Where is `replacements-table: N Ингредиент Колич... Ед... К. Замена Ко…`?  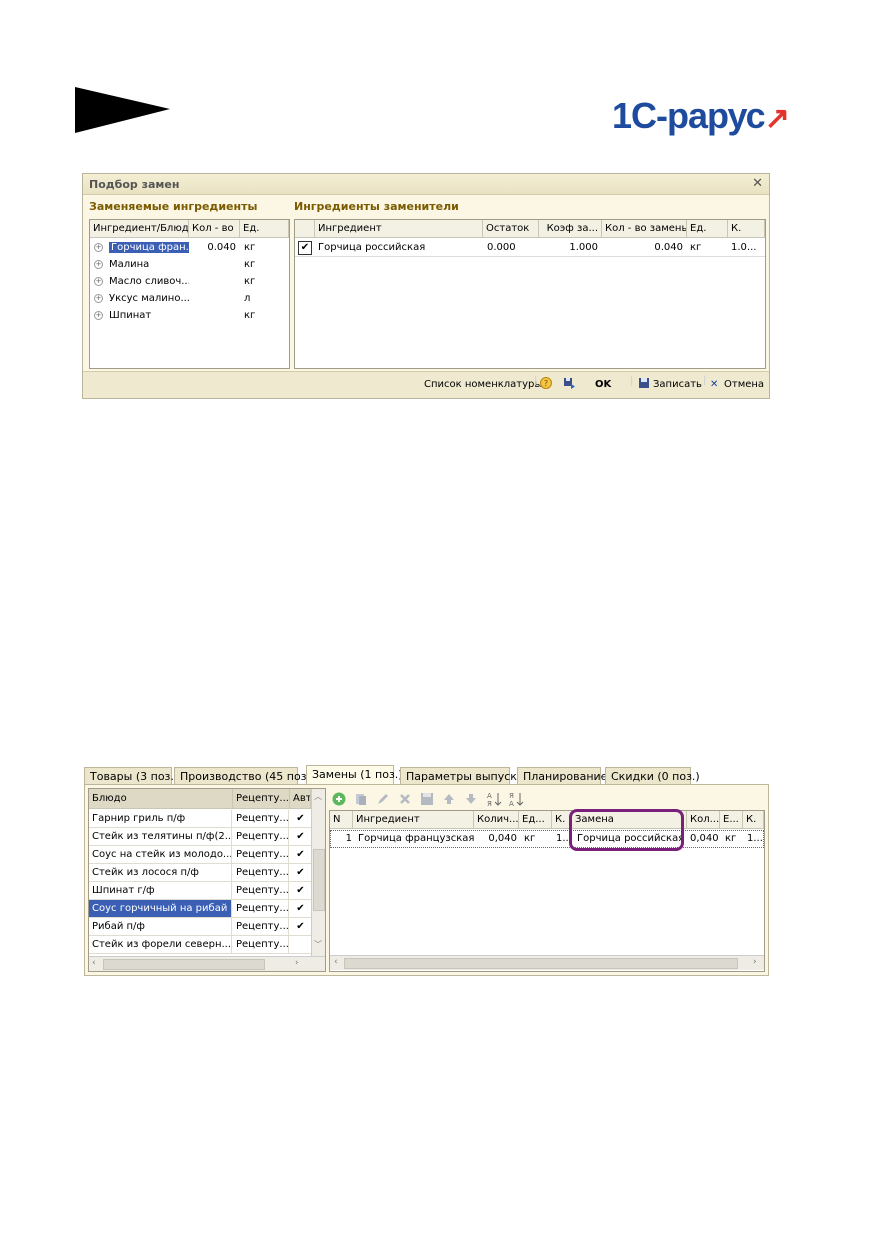 replacements-table: N Ингредиент Колич... Ед... К. Замена Ко… is located at coordinates (547, 891).